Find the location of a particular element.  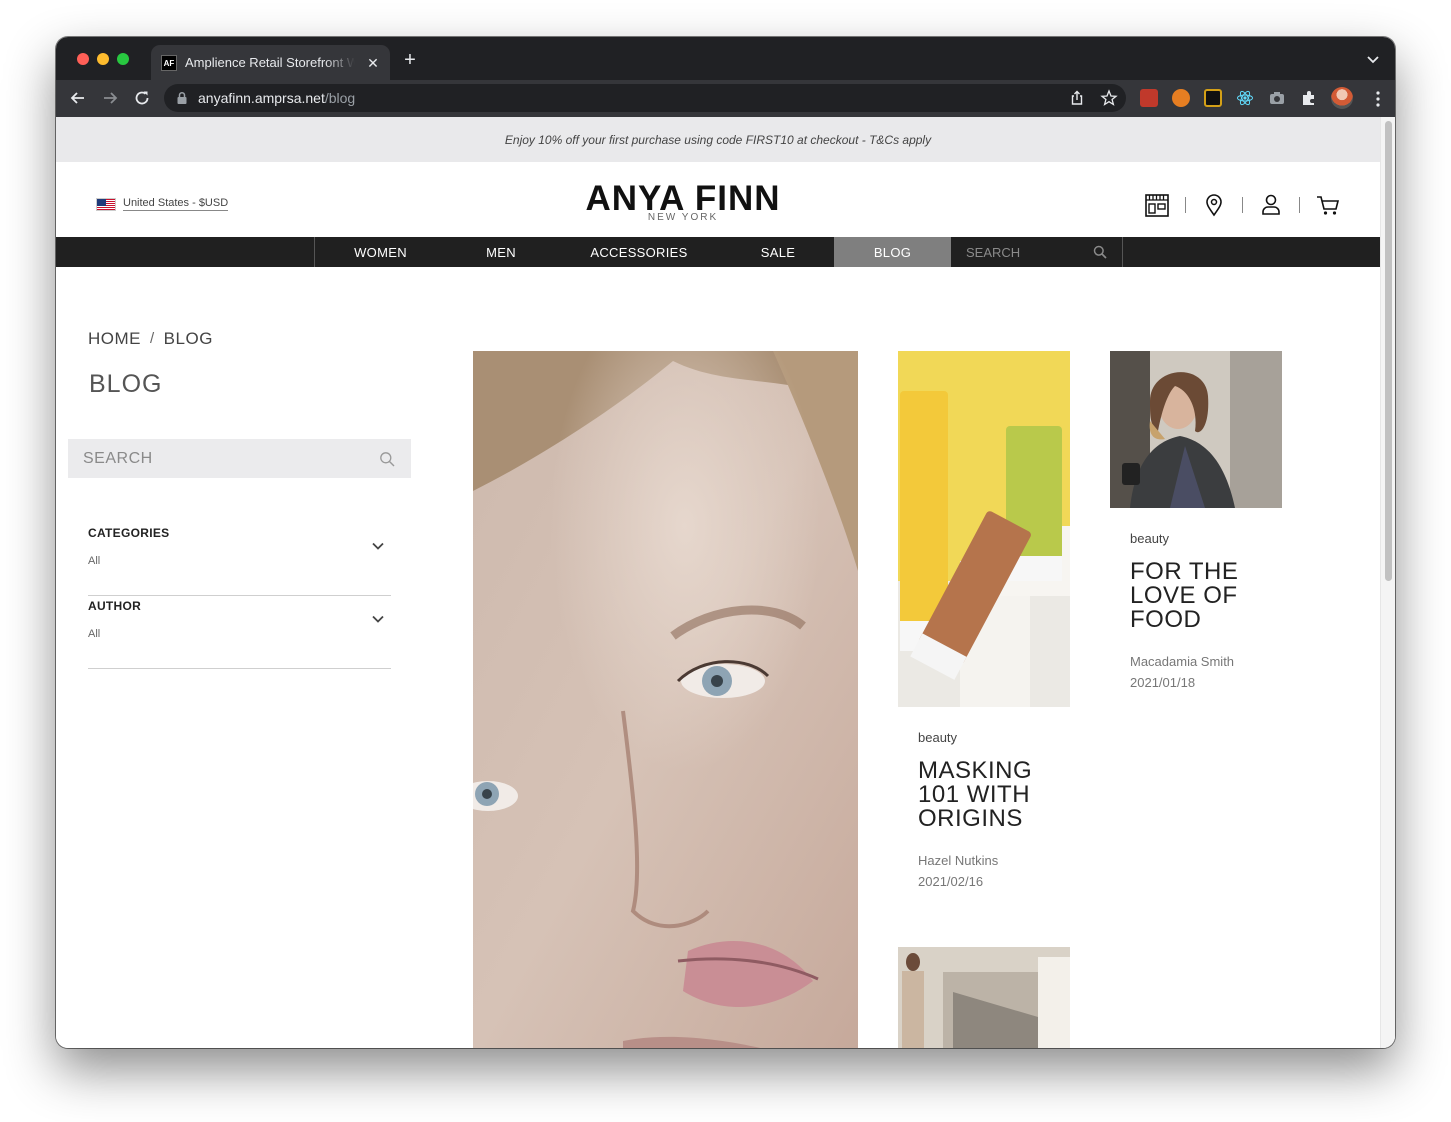

post-image-masking is located at coordinates (984, 529).